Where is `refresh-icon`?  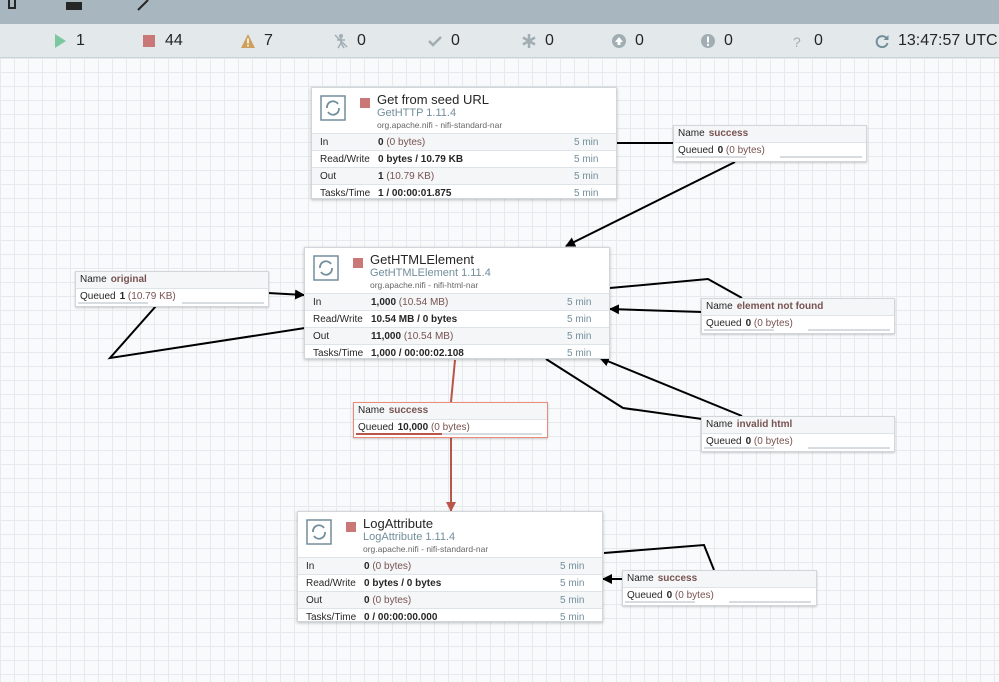
refresh-icon is located at coordinates (882, 41).